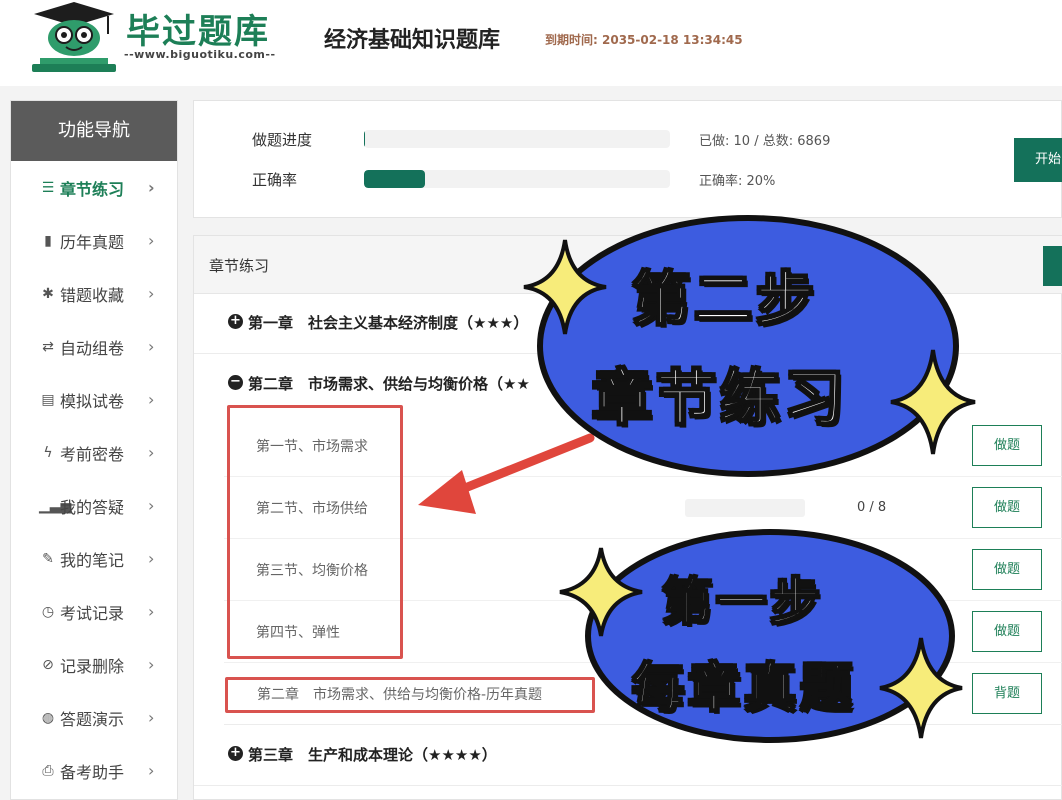 The width and height of the screenshot is (1062, 800). What do you see at coordinates (389, 384) in the screenshot?
I see `chapter-title: 第二章 市场需求、供给与均衡价格（★★` at bounding box center [389, 384].